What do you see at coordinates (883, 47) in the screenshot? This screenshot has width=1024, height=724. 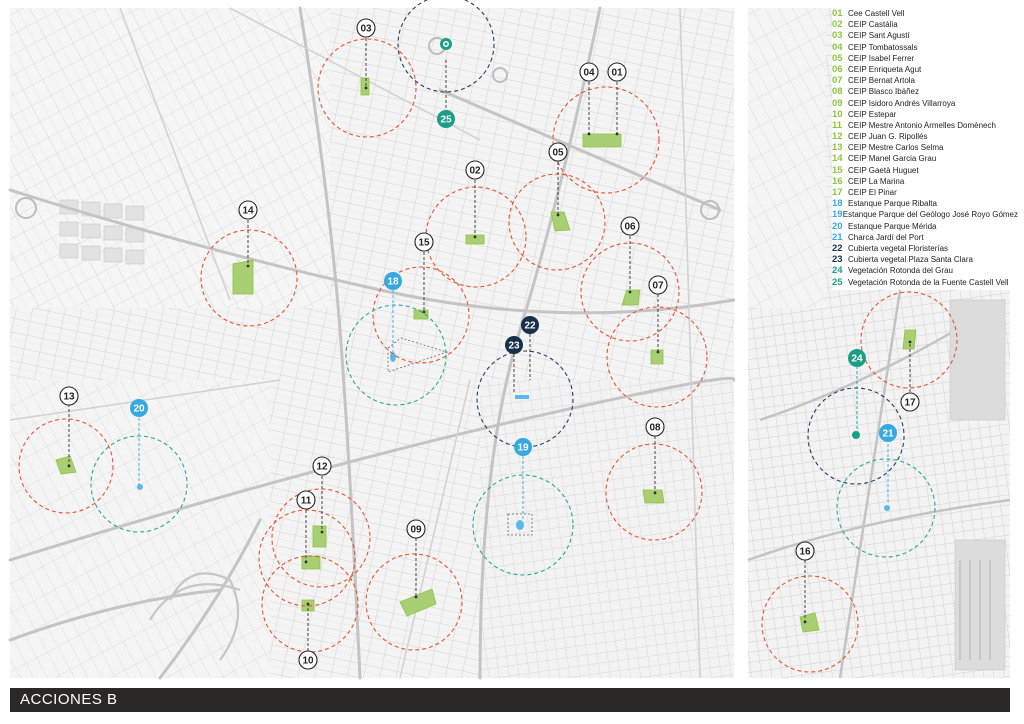 I see `legend-label: CEIP Tombatossals` at bounding box center [883, 47].